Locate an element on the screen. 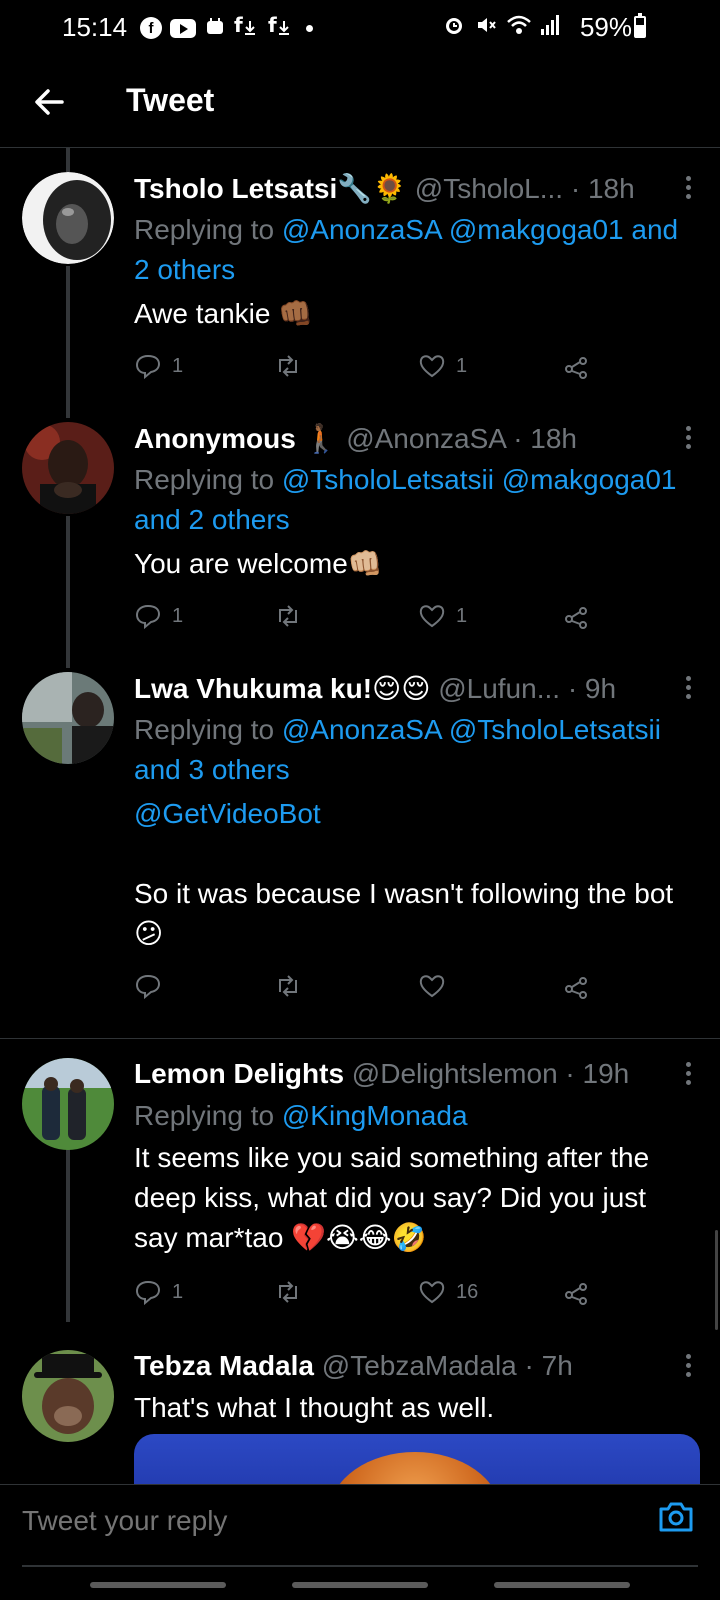 The height and width of the screenshot is (1600, 720). tweet-actions is located at coordinates (374, 986).